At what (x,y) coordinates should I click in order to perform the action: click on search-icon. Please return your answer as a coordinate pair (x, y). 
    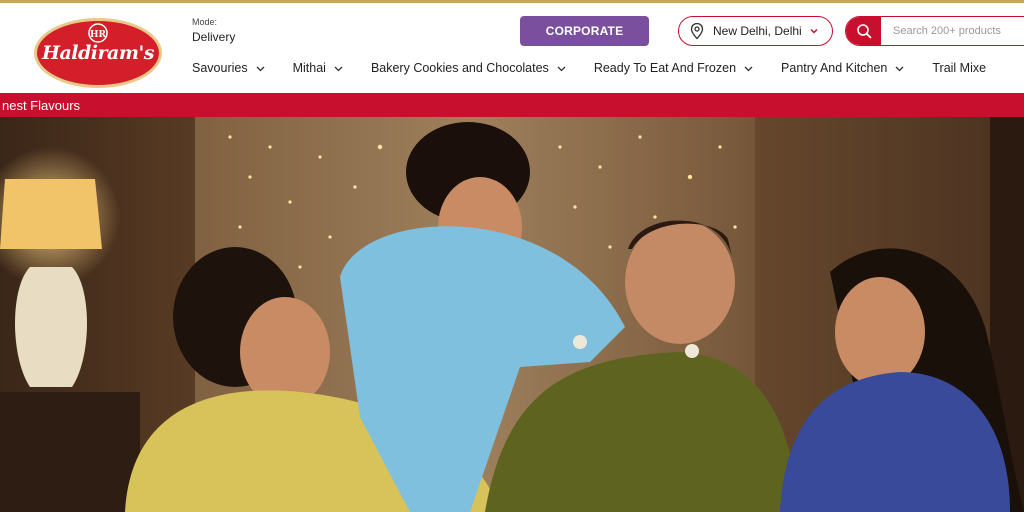
    Looking at the image, I should click on (863, 31).